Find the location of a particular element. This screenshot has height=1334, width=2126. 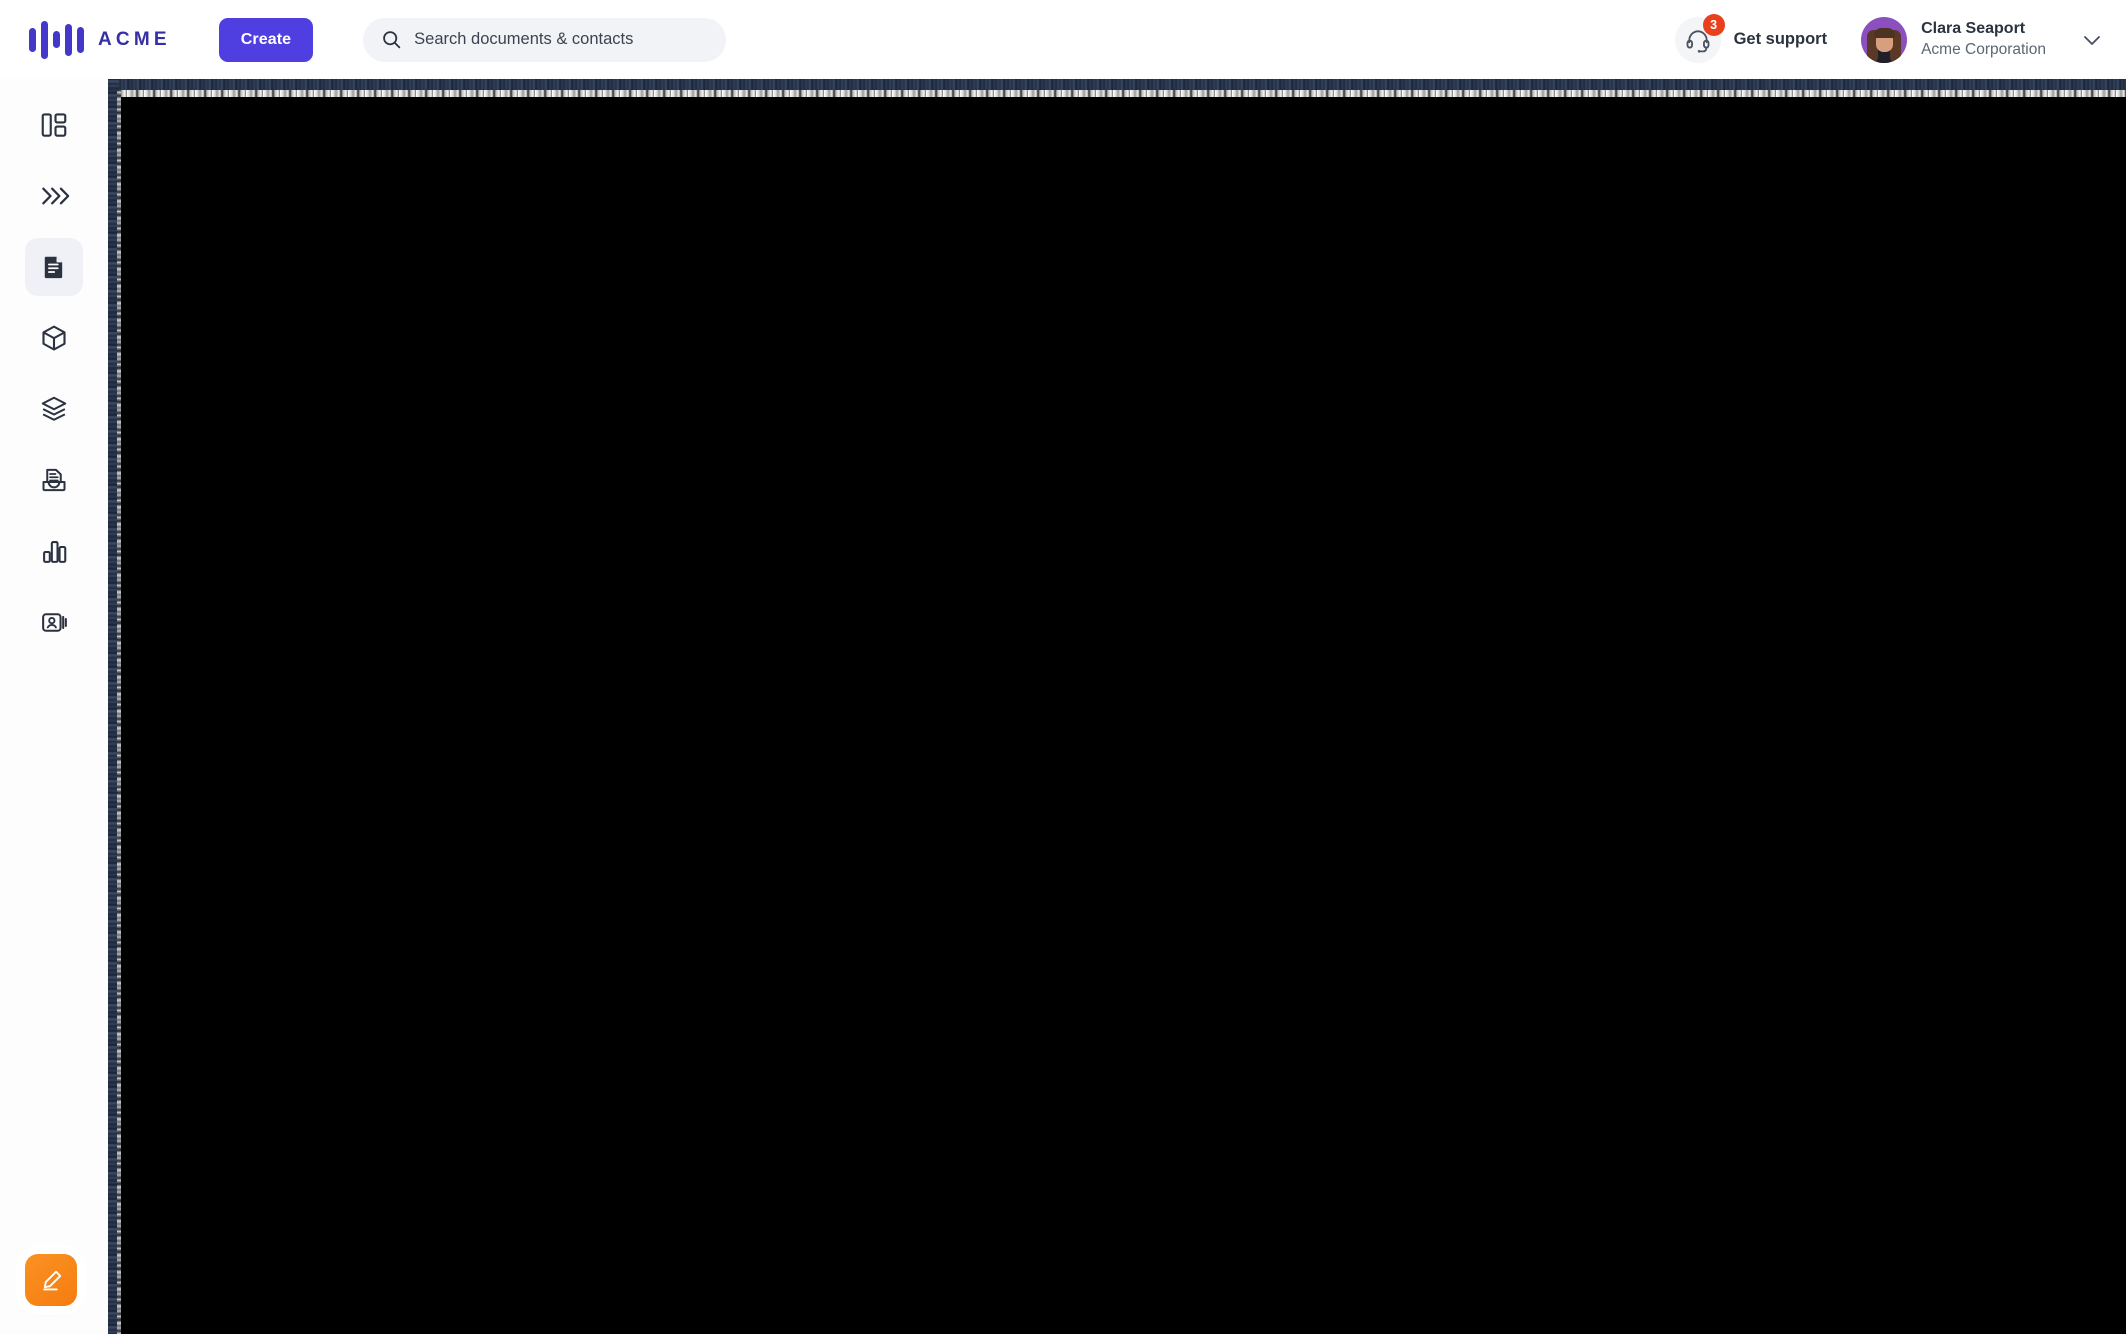

support-icon-wrap: 3 is located at coordinates (1699, 38).